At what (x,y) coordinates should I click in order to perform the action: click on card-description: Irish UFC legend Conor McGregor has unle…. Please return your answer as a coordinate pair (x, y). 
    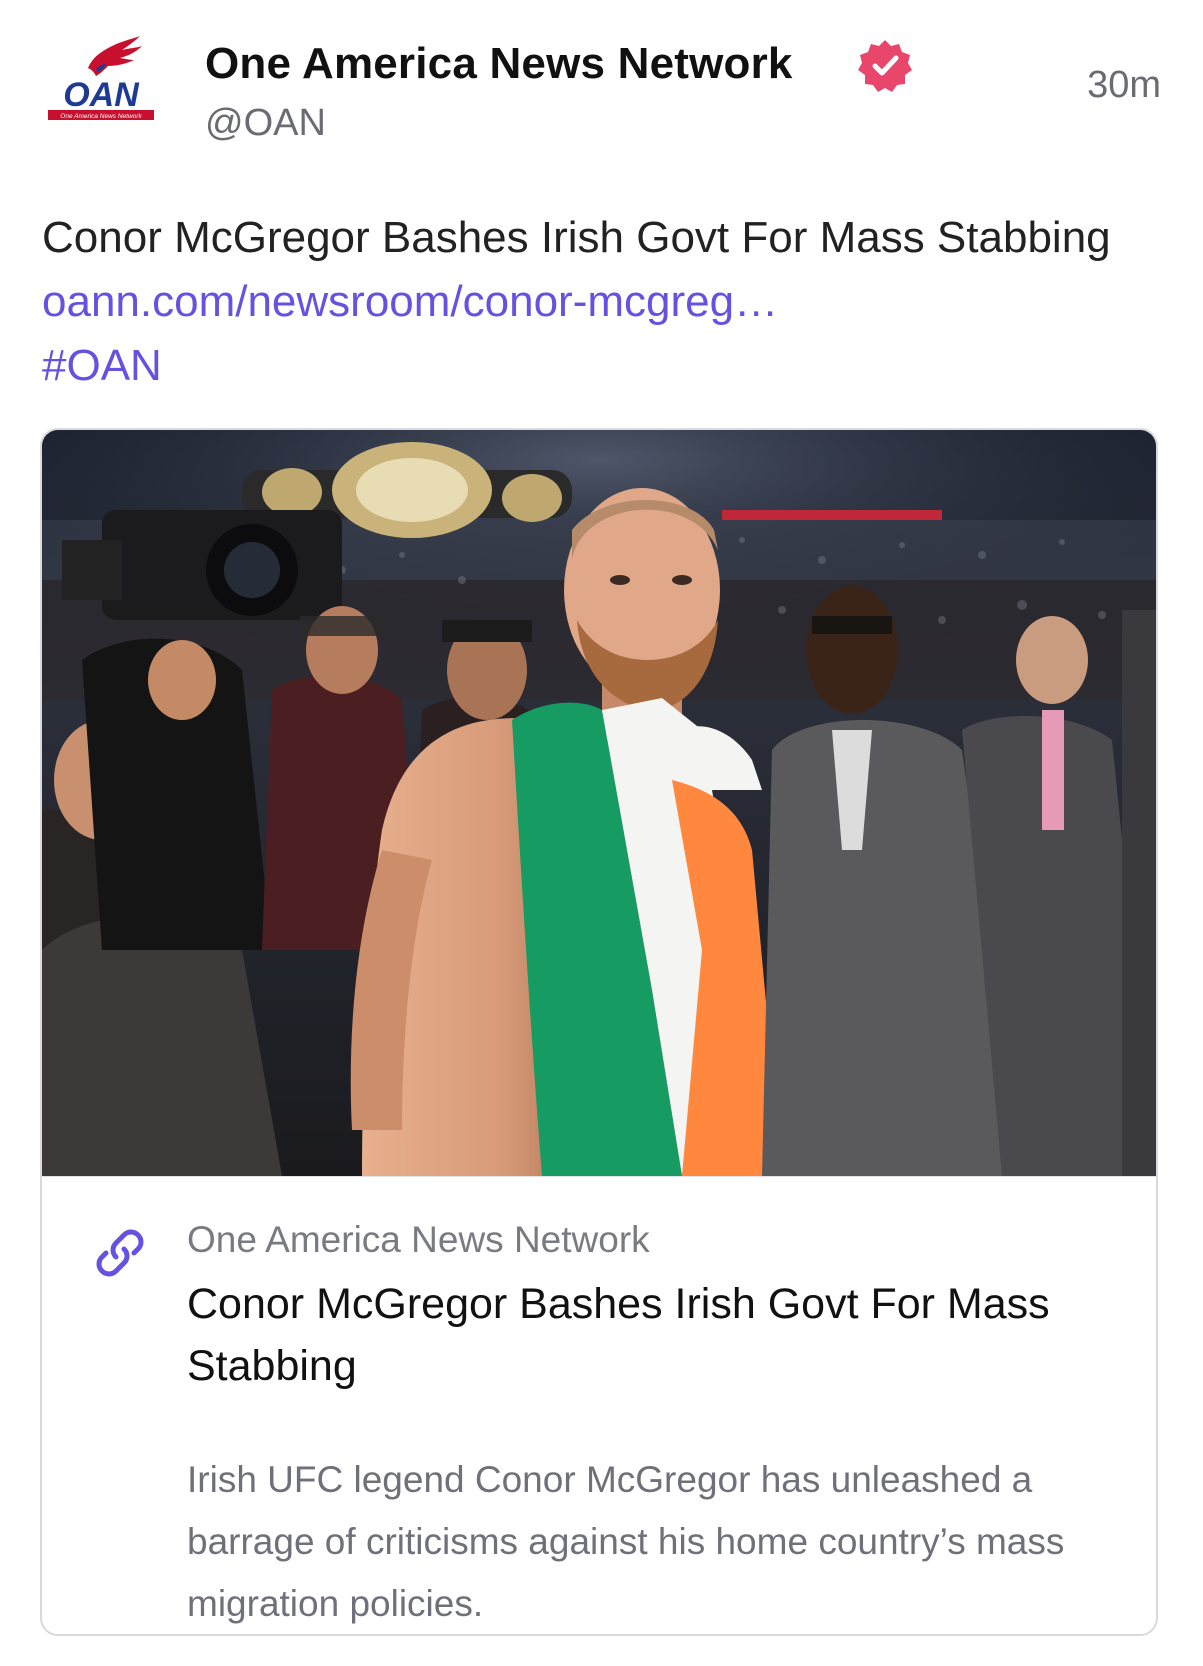
    Looking at the image, I should click on (626, 1541).